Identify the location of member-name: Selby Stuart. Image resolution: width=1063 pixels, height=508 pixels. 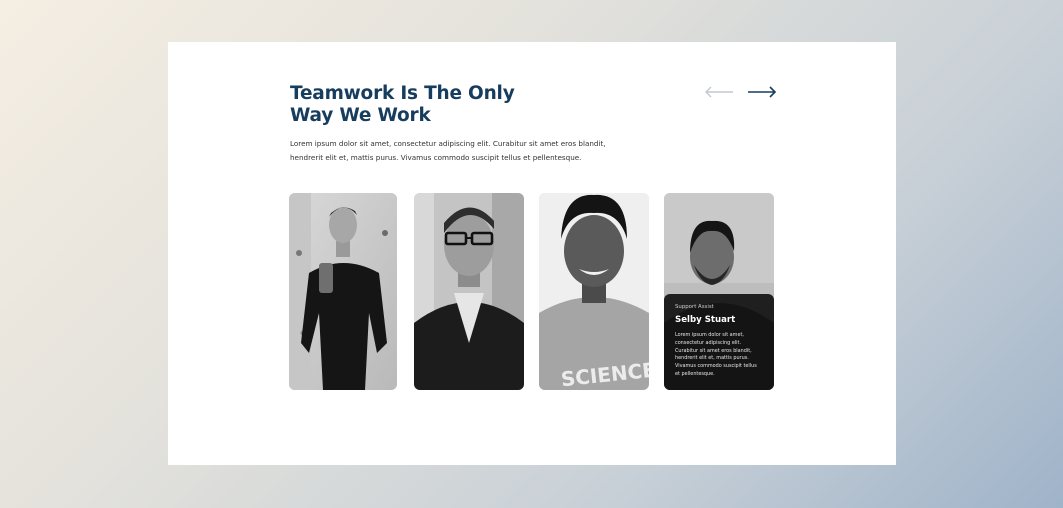
(705, 320).